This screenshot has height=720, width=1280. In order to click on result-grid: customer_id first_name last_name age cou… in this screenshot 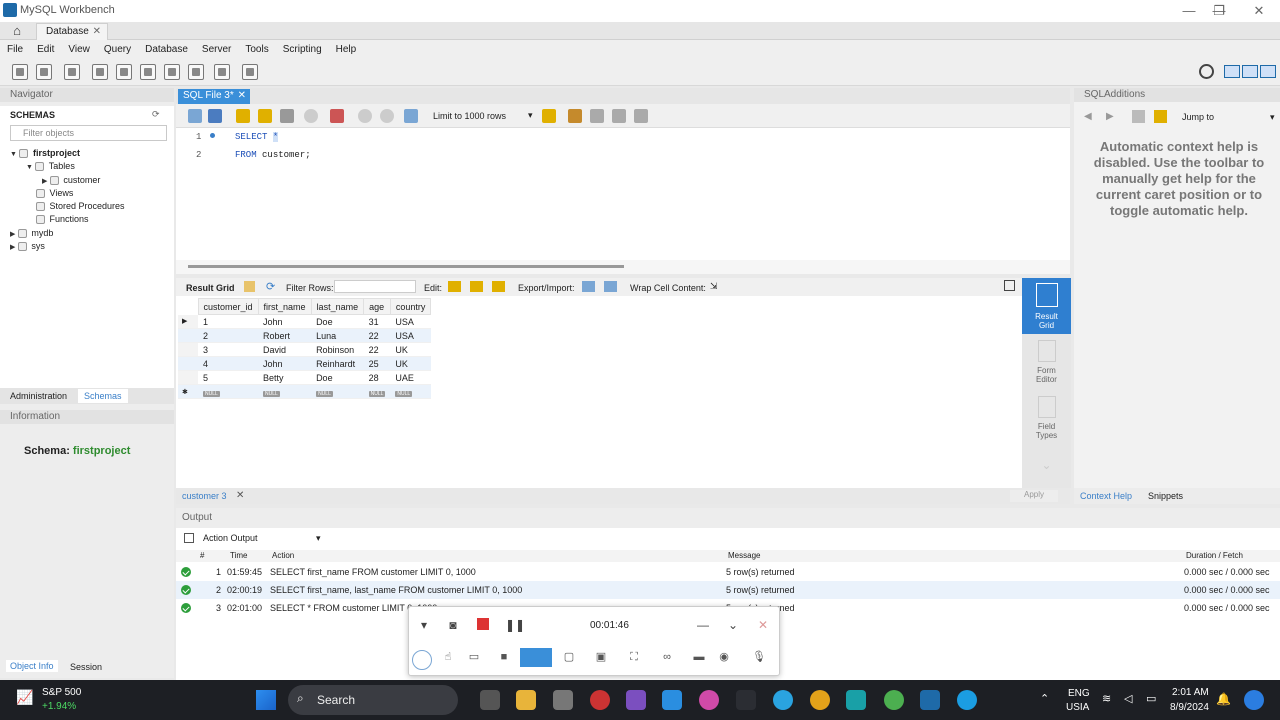, I will do `click(305, 348)`.